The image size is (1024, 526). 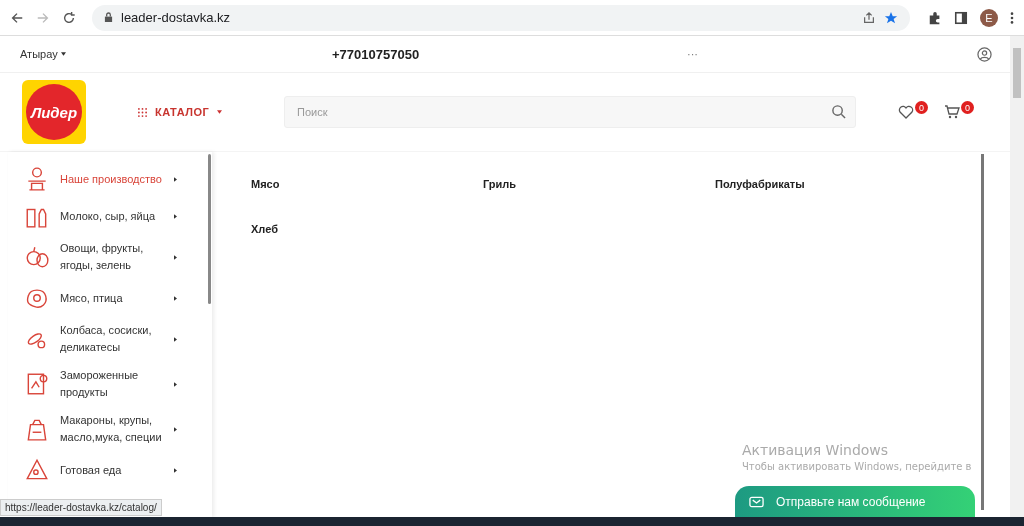 What do you see at coordinates (935, 17) in the screenshot?
I see `puzzle-icon` at bounding box center [935, 17].